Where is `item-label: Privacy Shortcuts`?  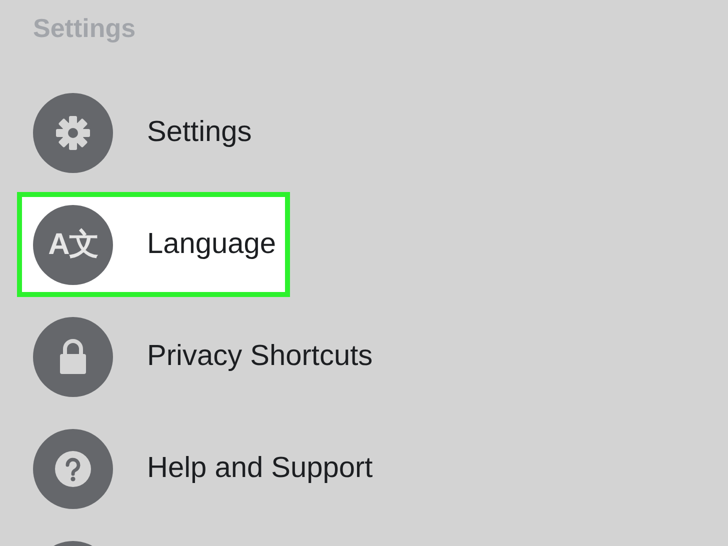 item-label: Privacy Shortcuts is located at coordinates (260, 356).